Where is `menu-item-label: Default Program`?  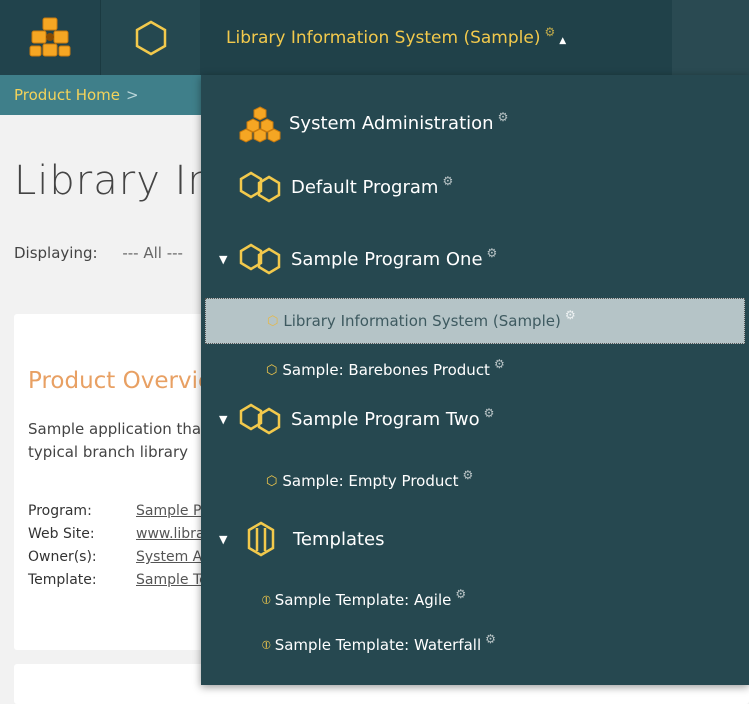
menu-item-label: Default Program is located at coordinates (365, 187).